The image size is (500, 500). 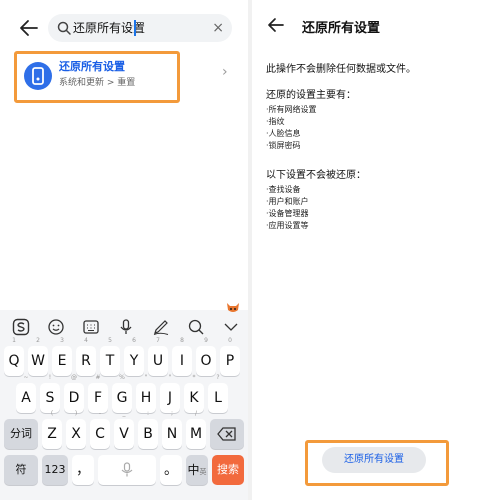 I want to click on clear-search-icon: ×, so click(x=218, y=28).